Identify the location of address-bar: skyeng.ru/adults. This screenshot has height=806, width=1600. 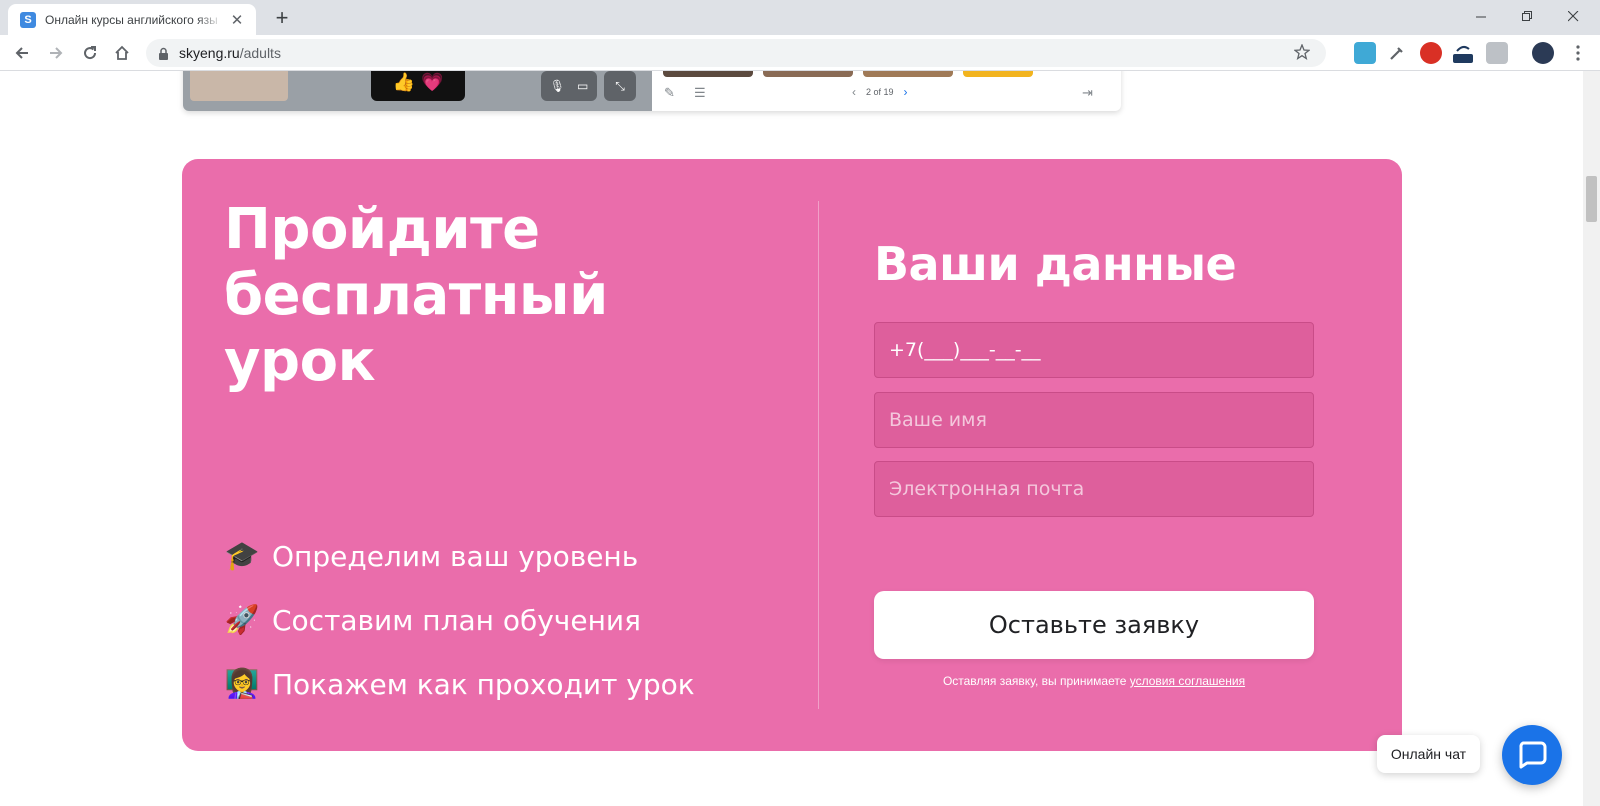
(736, 53).